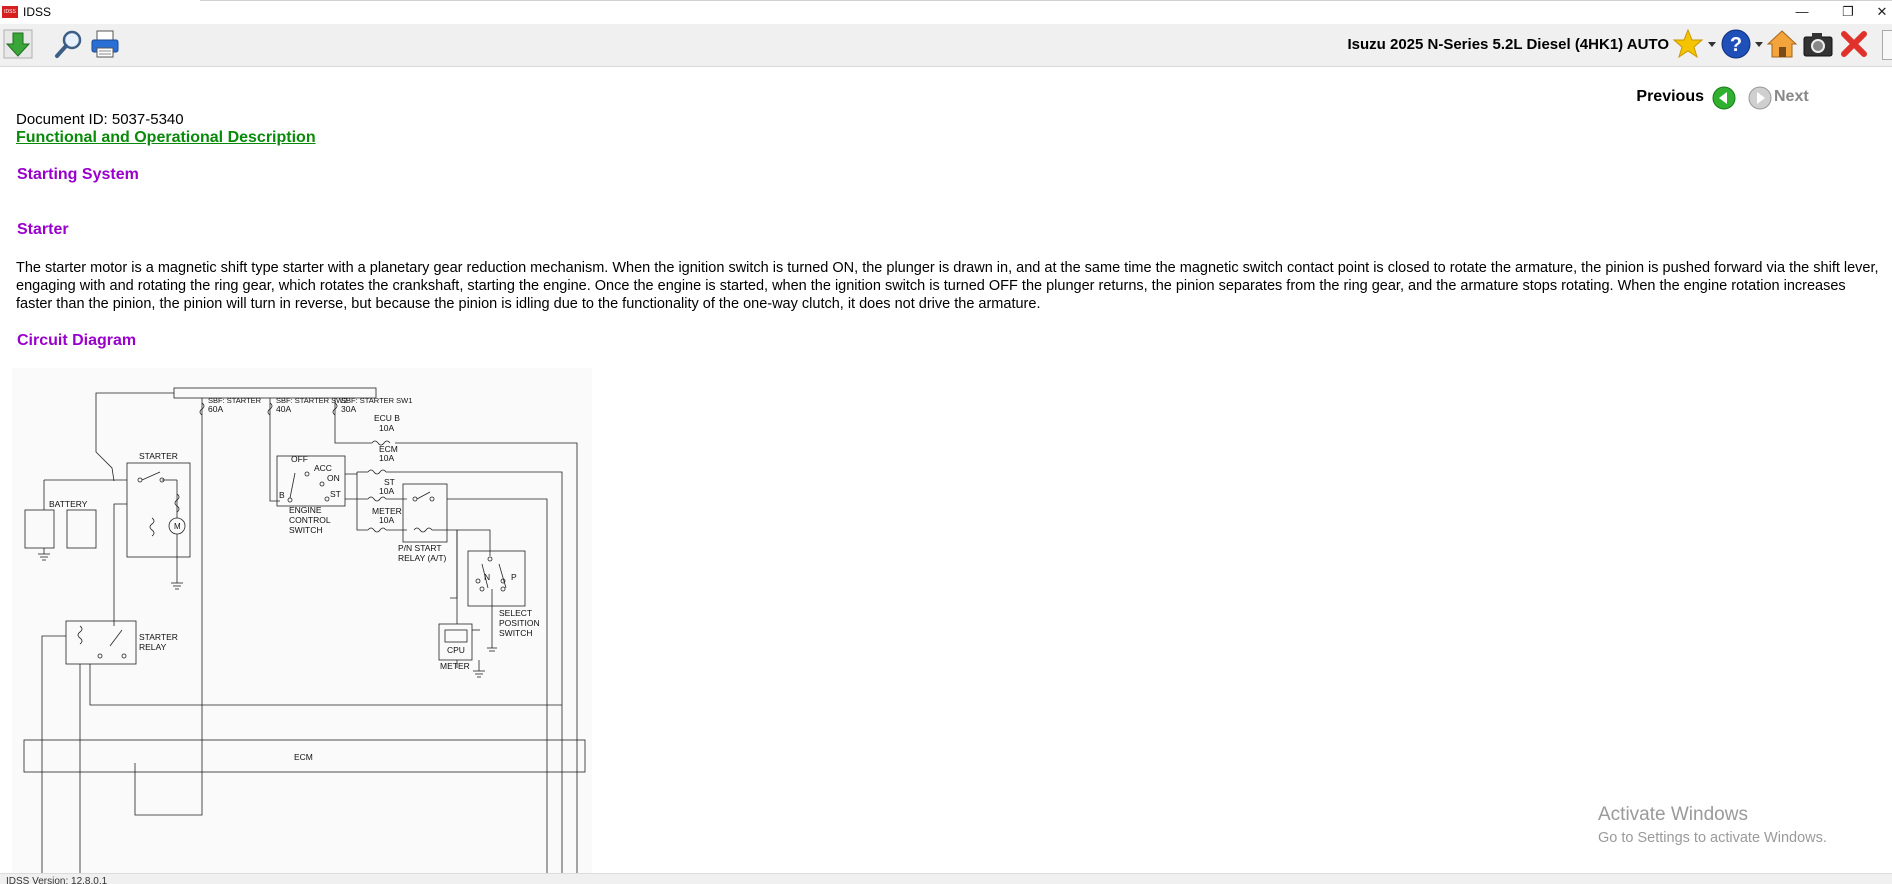 This screenshot has height=884, width=1892. Describe the element at coordinates (303, 757) in the screenshot. I see `ecm-label: ECM` at that location.